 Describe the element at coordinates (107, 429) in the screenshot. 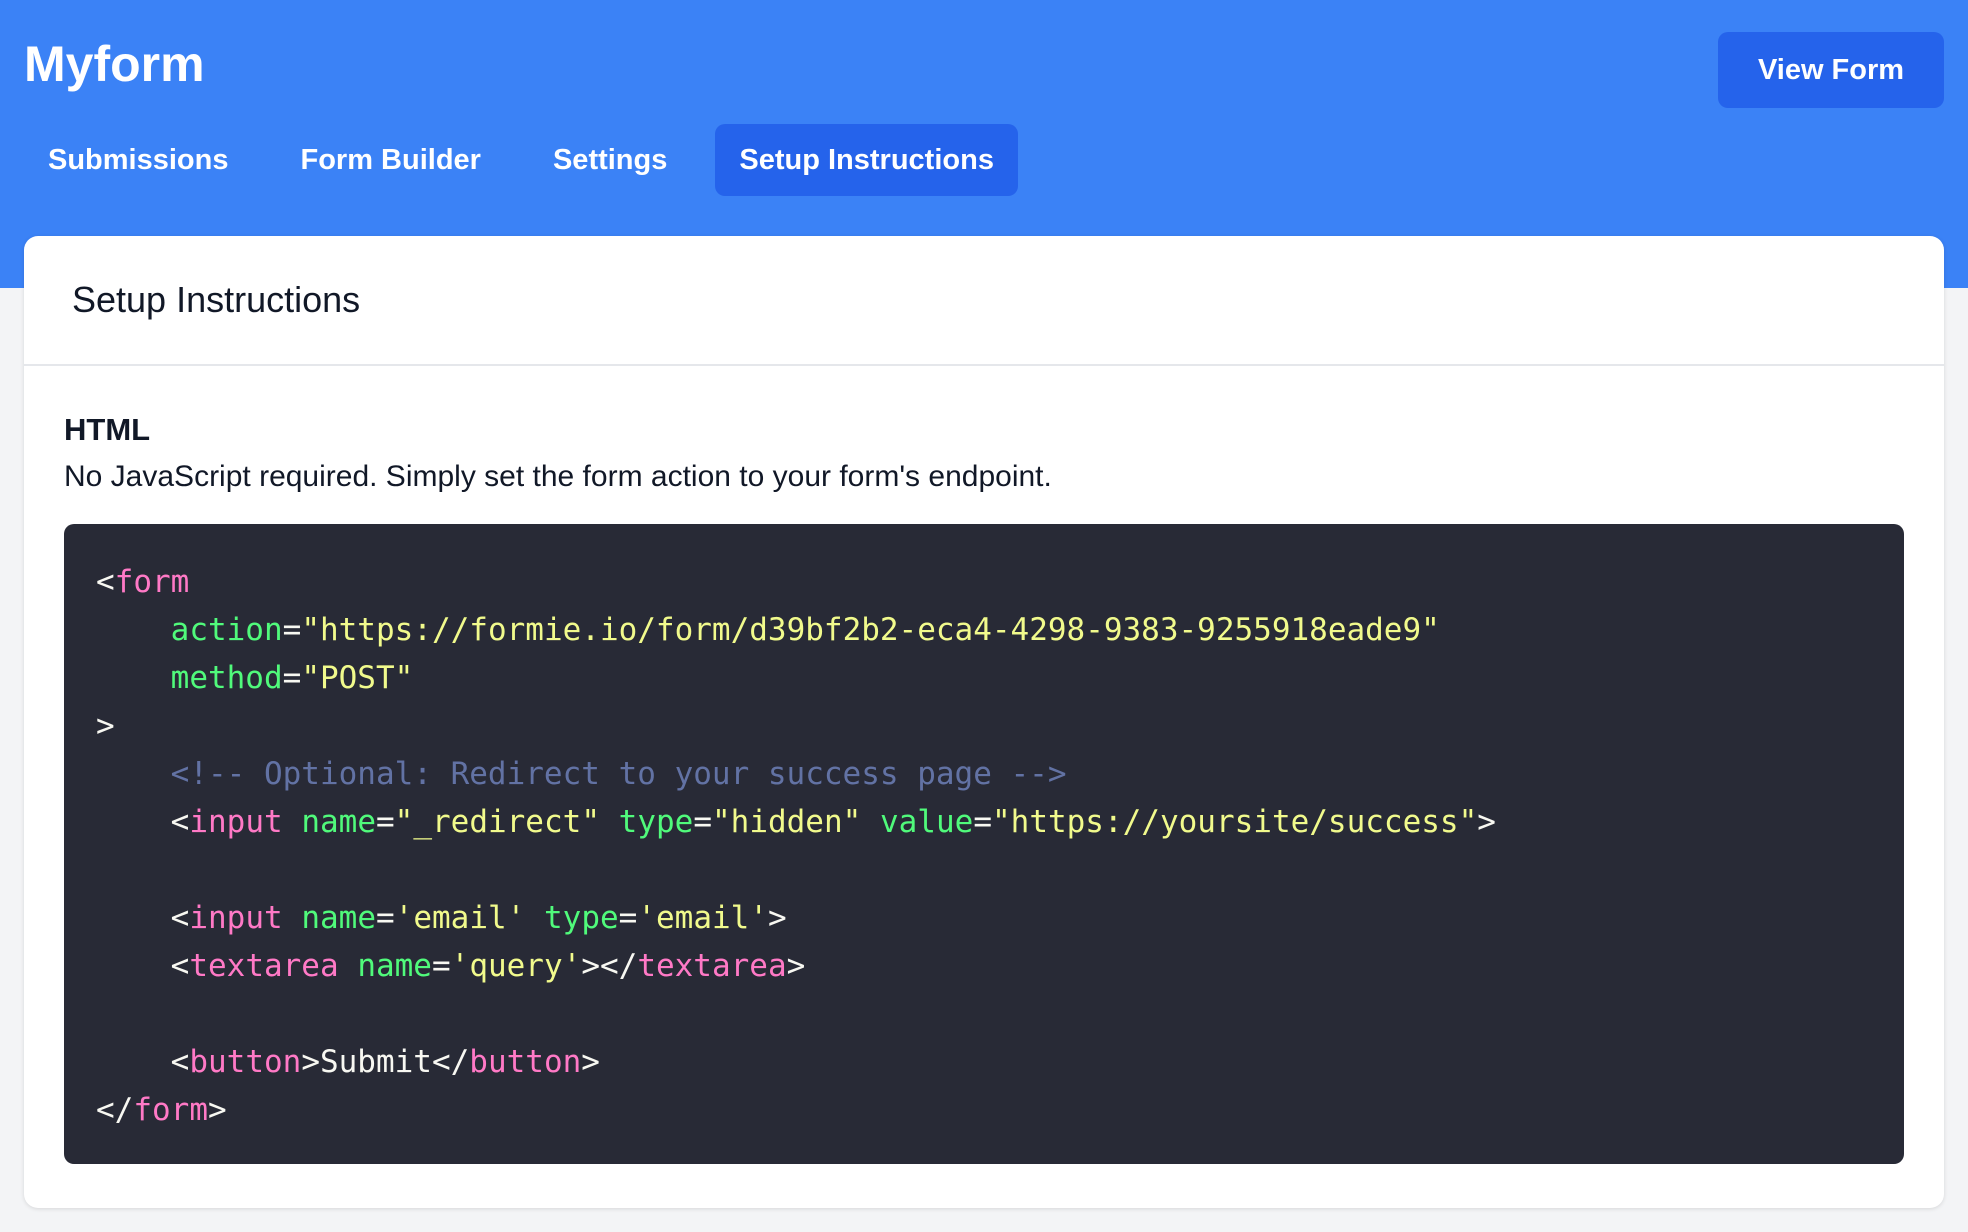

I see `section-title: HTML` at that location.